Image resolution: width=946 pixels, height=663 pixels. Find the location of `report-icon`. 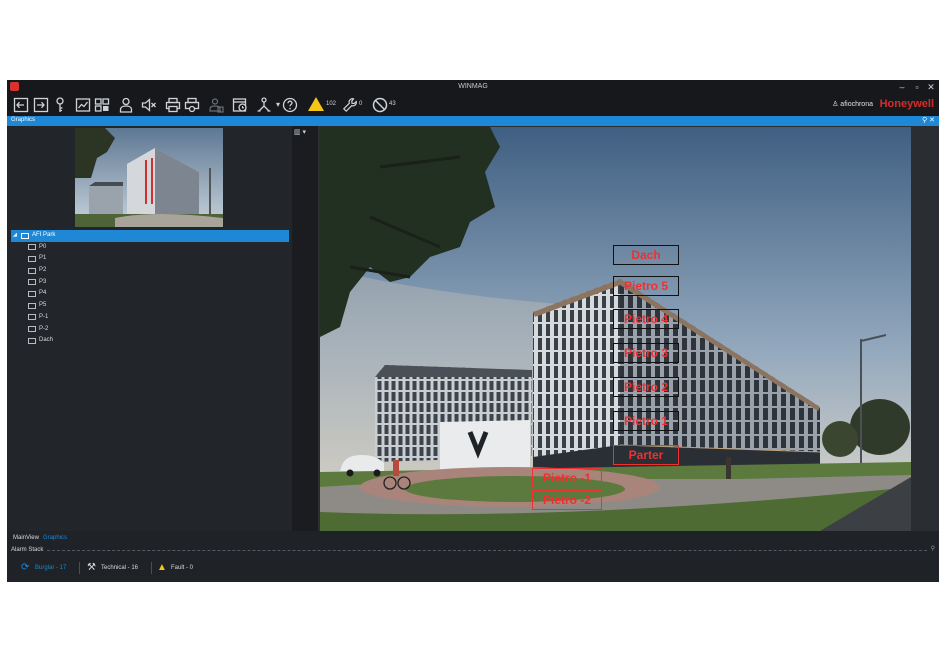

report-icon is located at coordinates (240, 105).